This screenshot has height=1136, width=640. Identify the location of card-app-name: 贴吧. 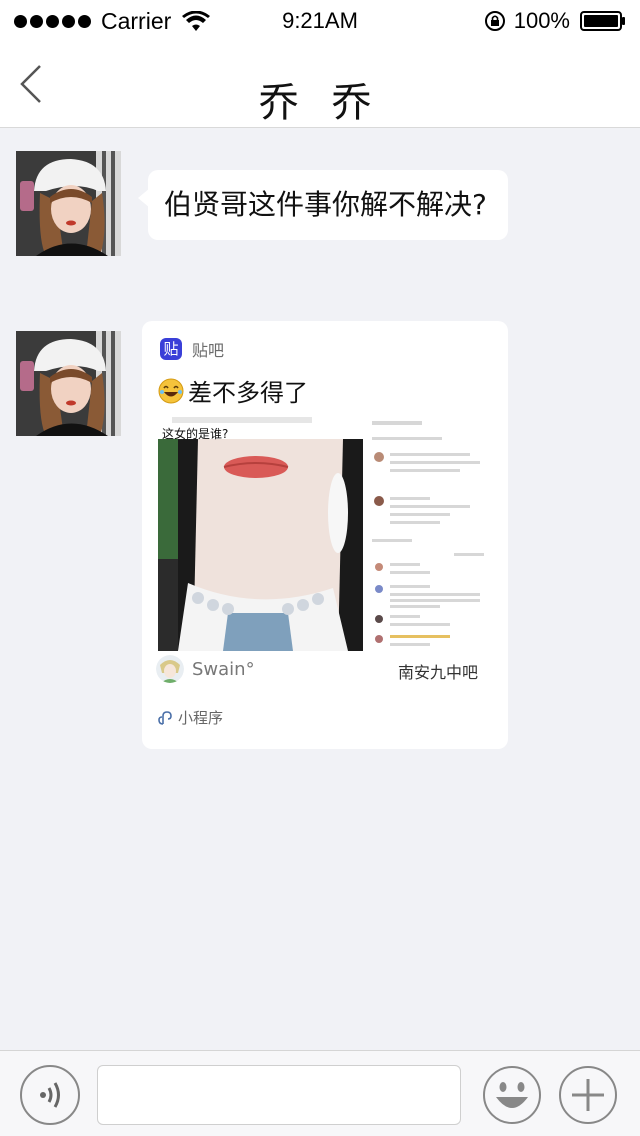
(208, 350).